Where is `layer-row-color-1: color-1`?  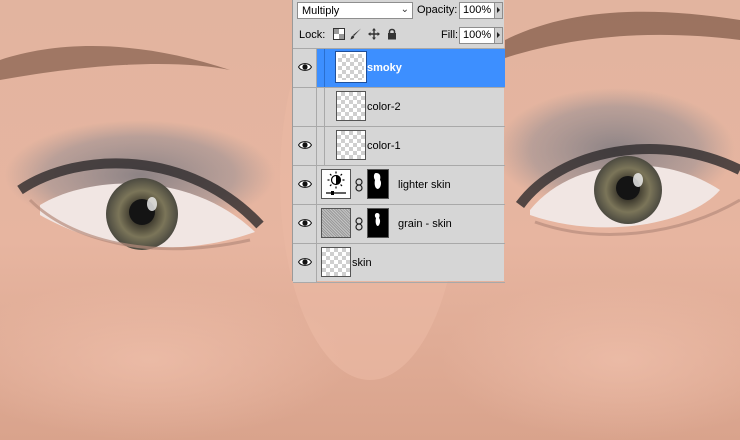
layer-row-color-1: color-1 is located at coordinates (399, 146).